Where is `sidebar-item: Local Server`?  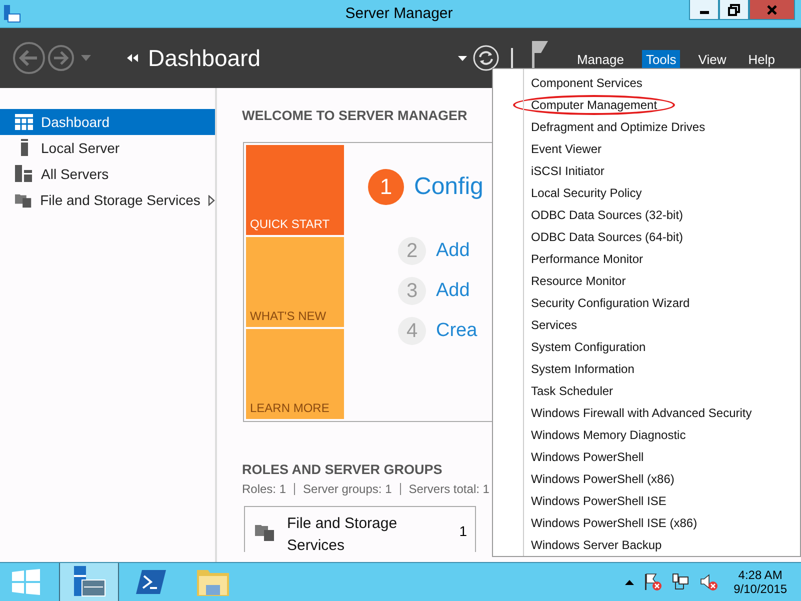 sidebar-item: Local Server is located at coordinates (107, 148).